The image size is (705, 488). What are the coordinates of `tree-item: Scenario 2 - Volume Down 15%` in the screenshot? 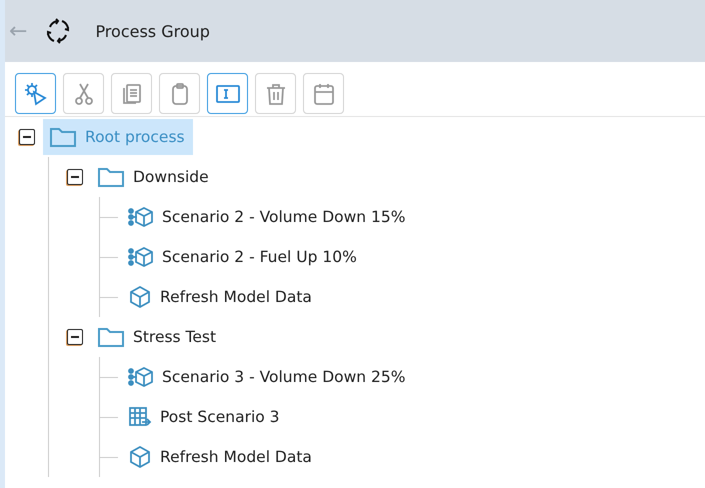 It's located at (268, 217).